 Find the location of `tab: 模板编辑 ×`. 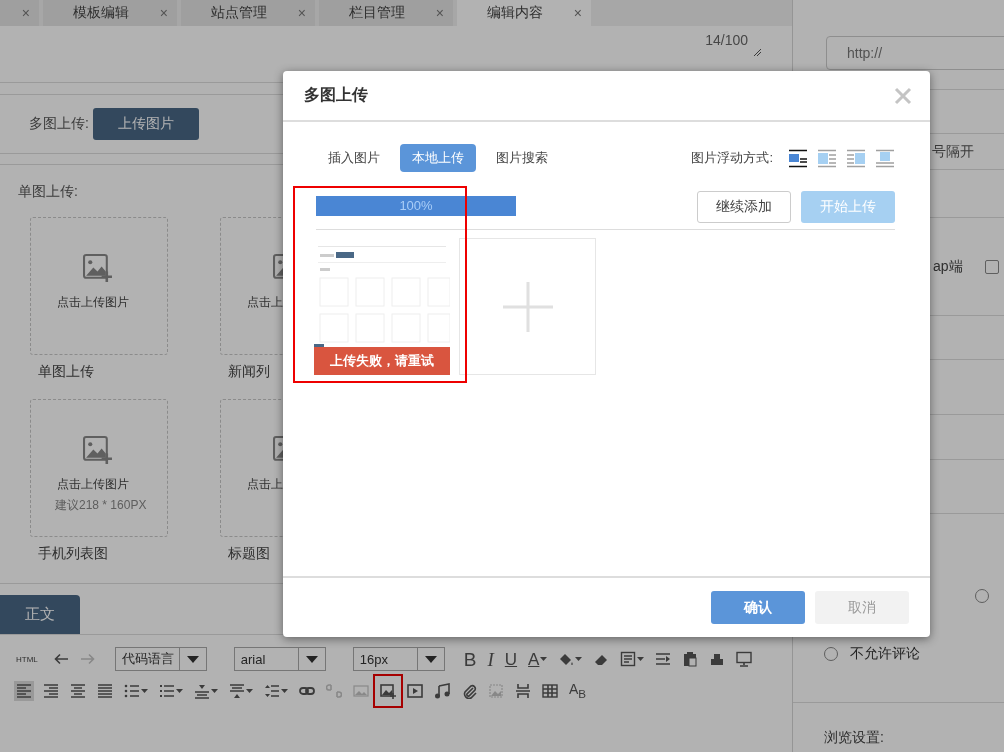

tab: 模板编辑 × is located at coordinates (110, 13).